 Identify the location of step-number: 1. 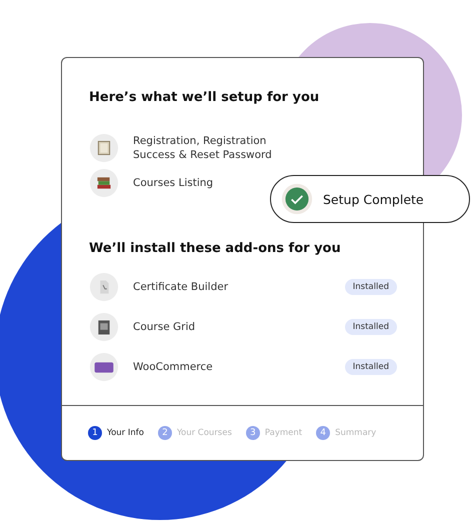
(95, 433).